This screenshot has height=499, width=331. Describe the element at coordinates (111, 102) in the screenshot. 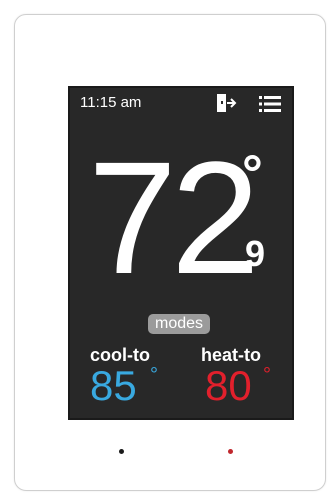

I see `time-display: 11:15 am` at that location.